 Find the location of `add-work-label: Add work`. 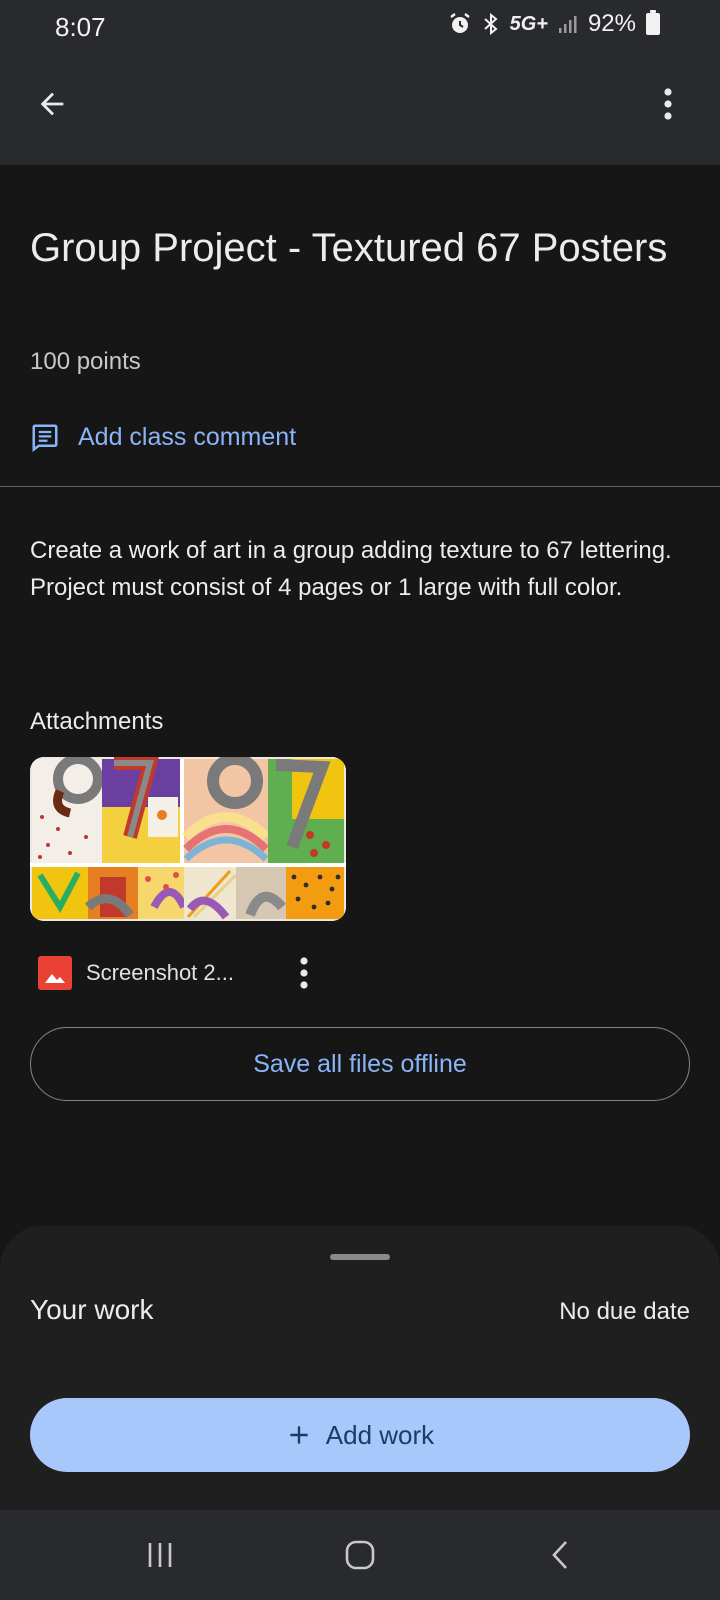

add-work-label: Add work is located at coordinates (380, 1434).